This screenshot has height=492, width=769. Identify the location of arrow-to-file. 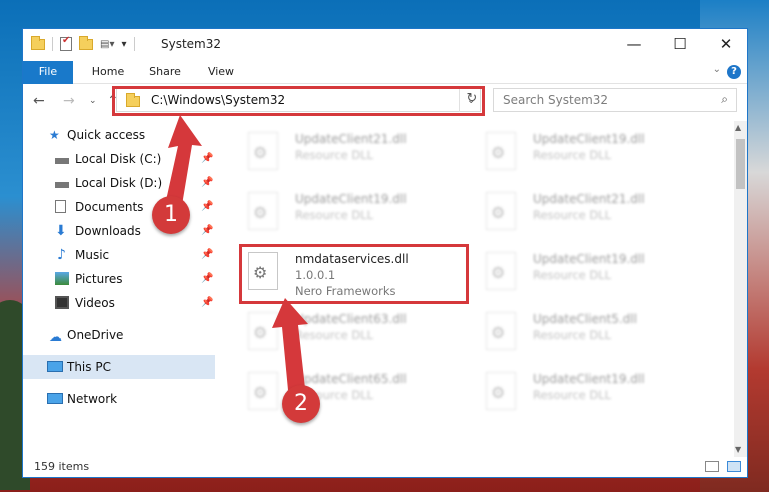
(290, 344).